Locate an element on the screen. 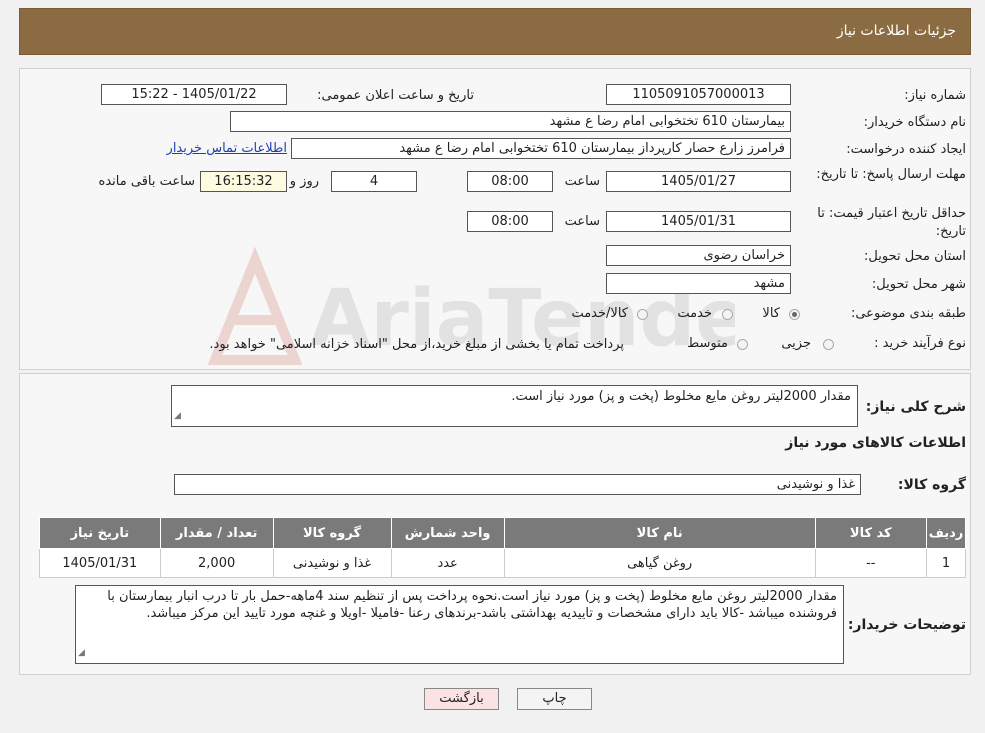  category-option-goods-service: کالا/خدمت is located at coordinates (599, 313).